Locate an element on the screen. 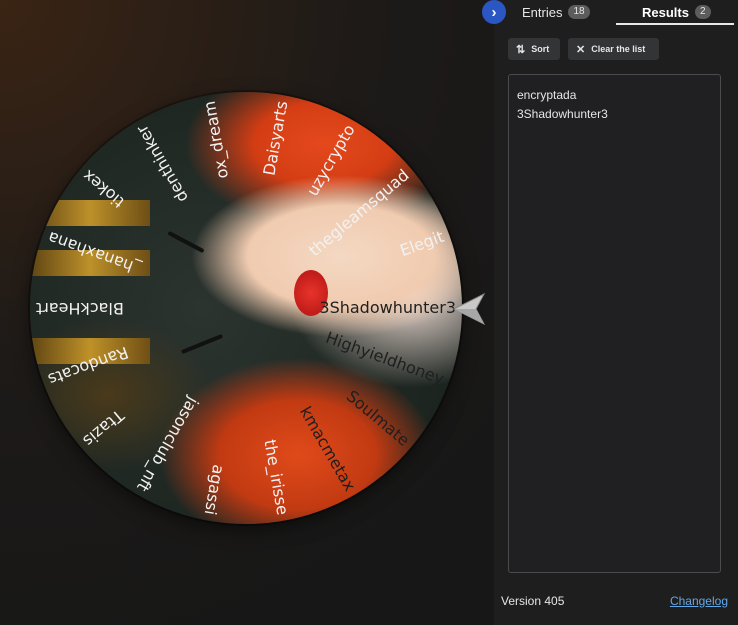  tab-results: Results 2 is located at coordinates (676, 12).